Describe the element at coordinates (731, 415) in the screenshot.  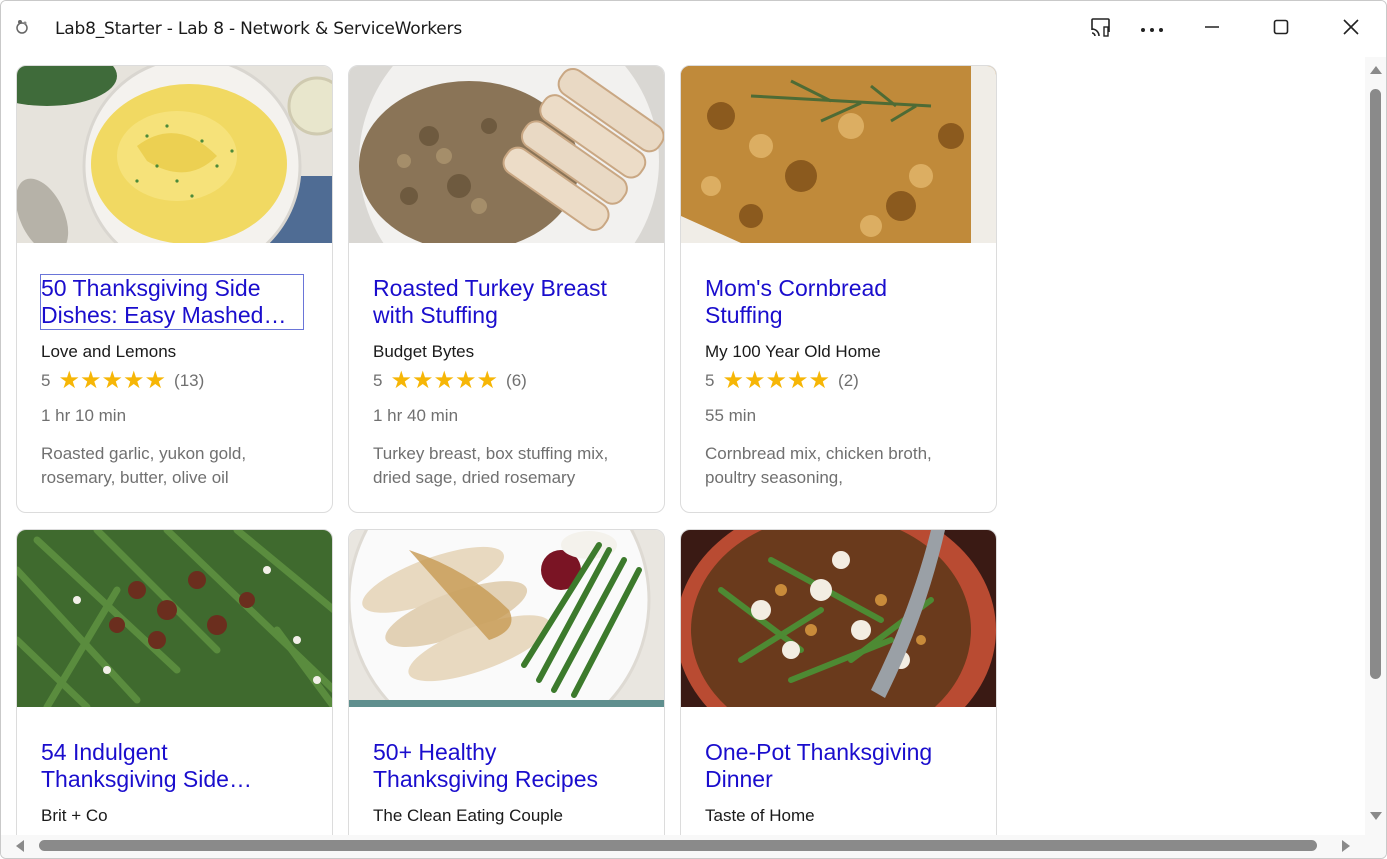
I see `recipe-time: 55 min` at that location.